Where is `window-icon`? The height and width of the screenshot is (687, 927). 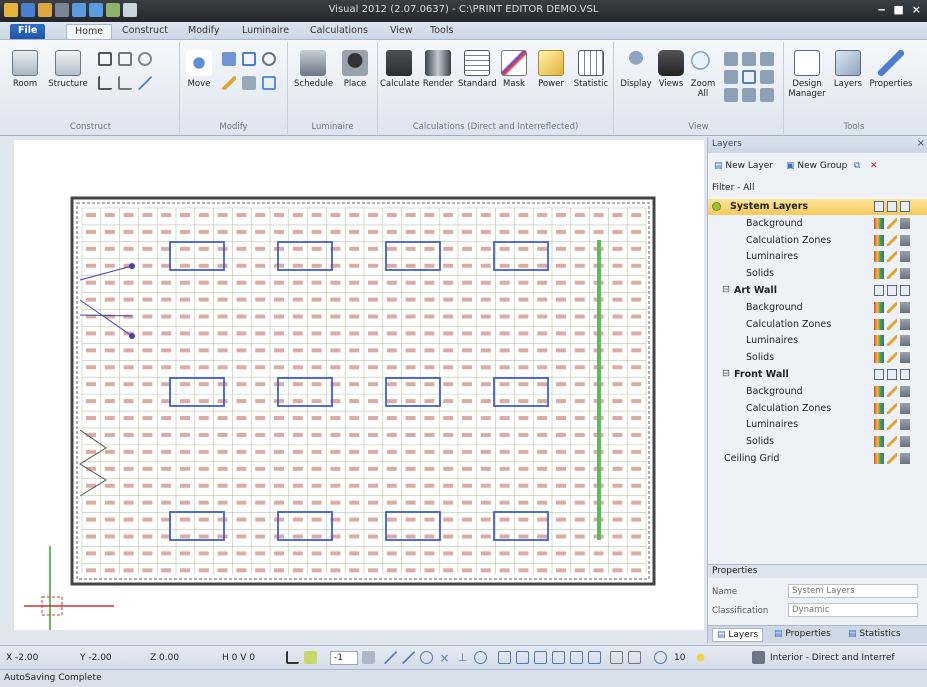 window-icon is located at coordinates (634, 657).